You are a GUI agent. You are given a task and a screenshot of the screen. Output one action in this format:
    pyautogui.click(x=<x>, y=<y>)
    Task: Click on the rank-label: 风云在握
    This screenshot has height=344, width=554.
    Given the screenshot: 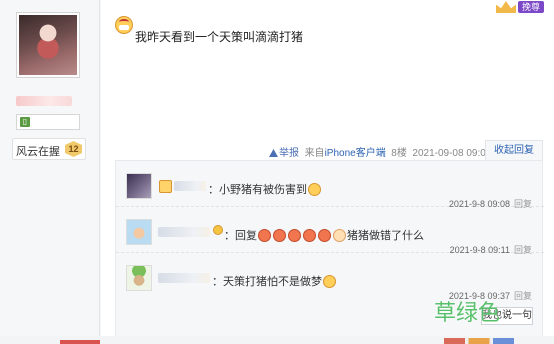 What is the action you would take?
    pyautogui.click(x=38, y=152)
    